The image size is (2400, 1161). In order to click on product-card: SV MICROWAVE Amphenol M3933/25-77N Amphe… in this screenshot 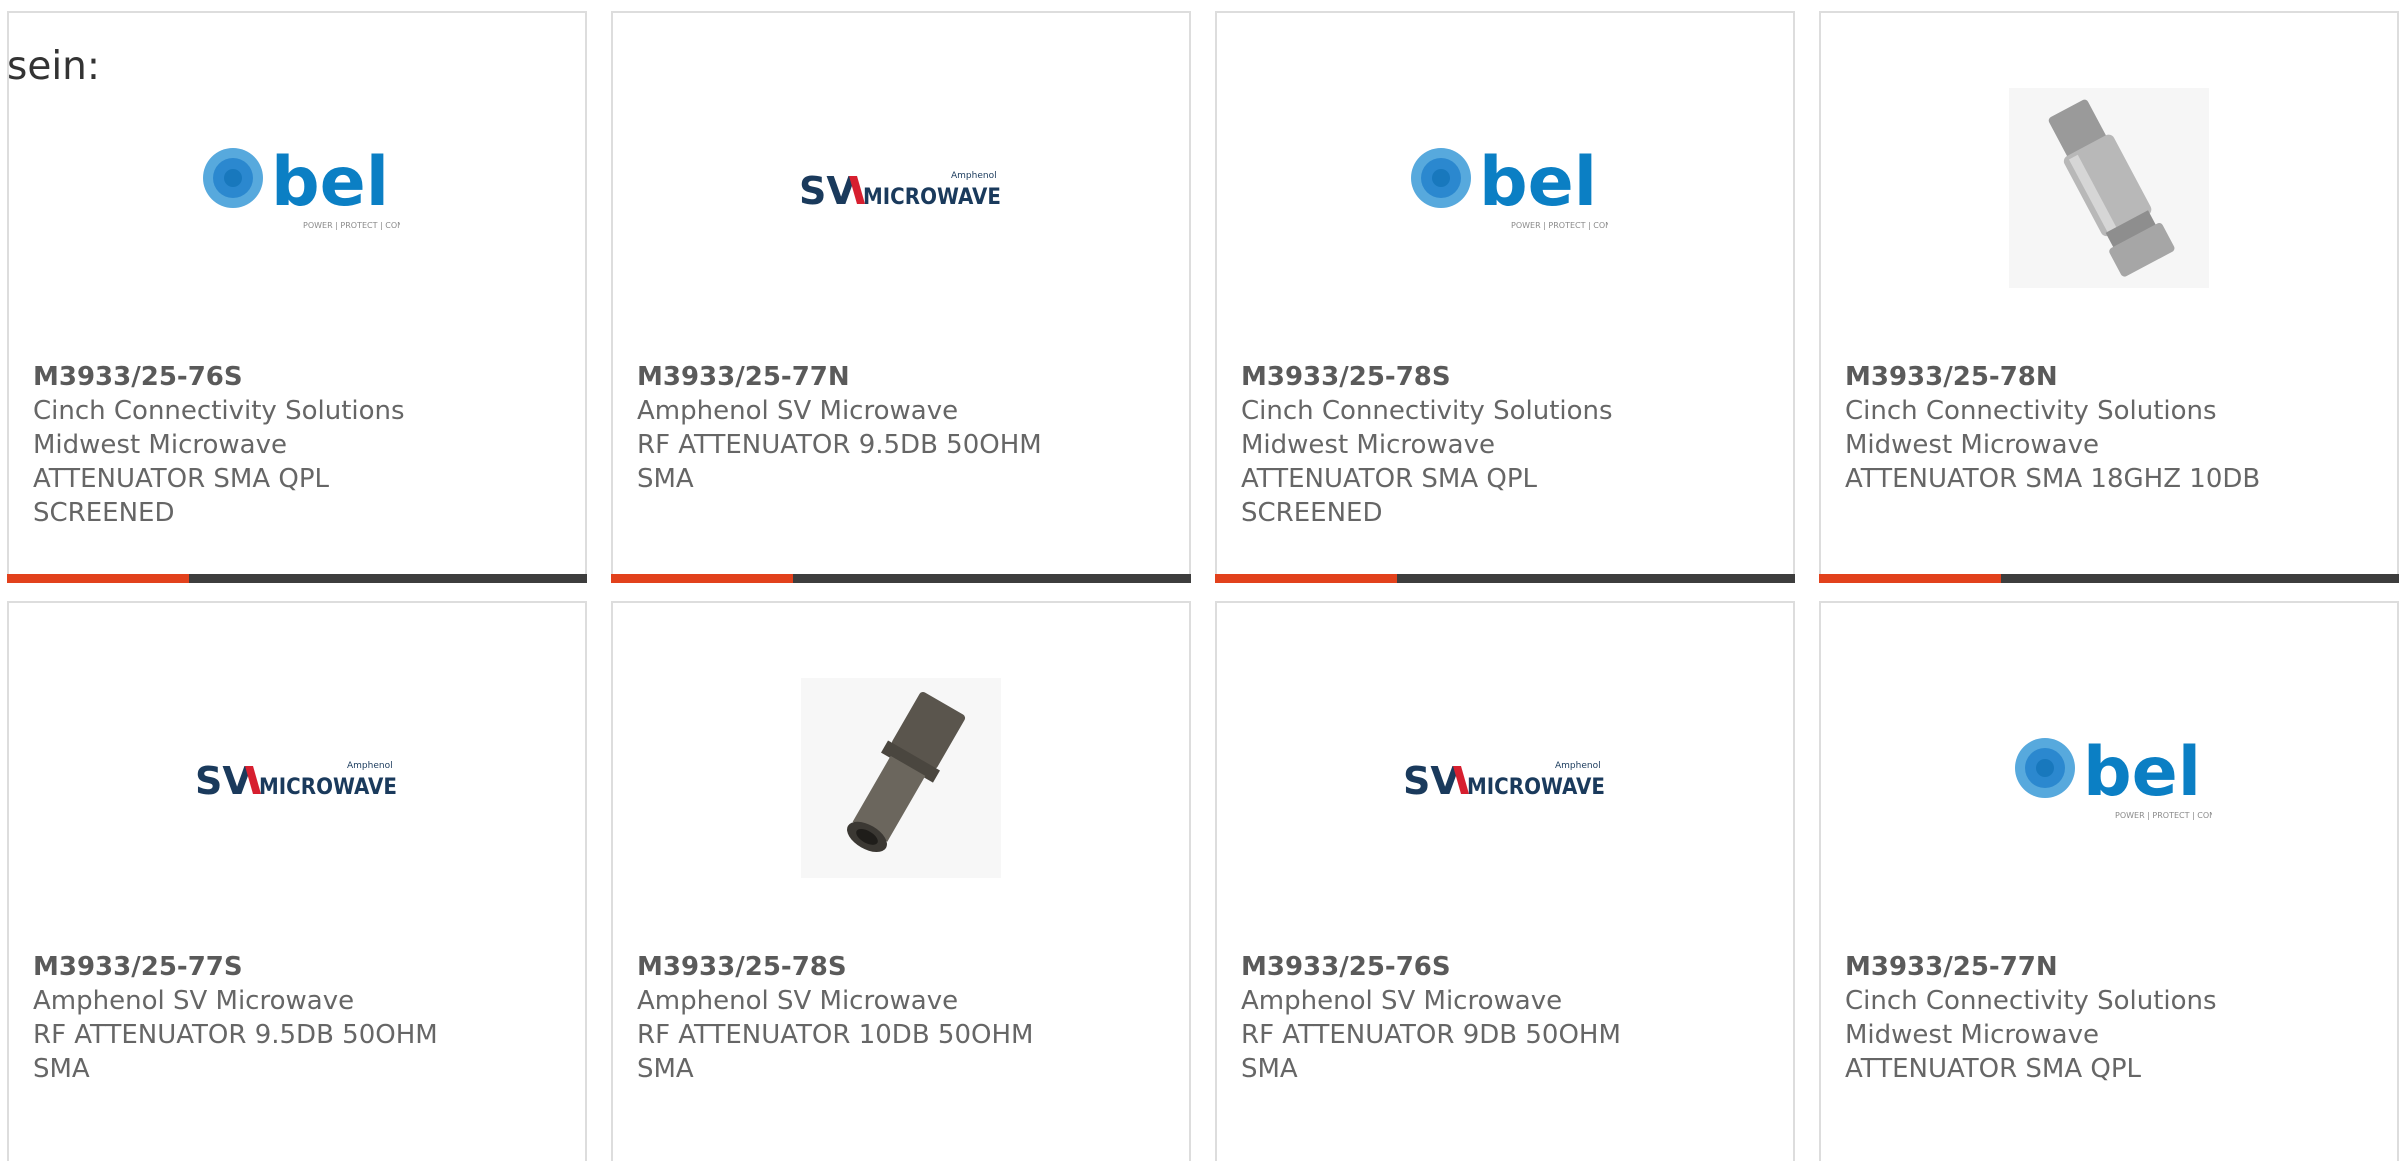, I will do `click(901, 297)`.